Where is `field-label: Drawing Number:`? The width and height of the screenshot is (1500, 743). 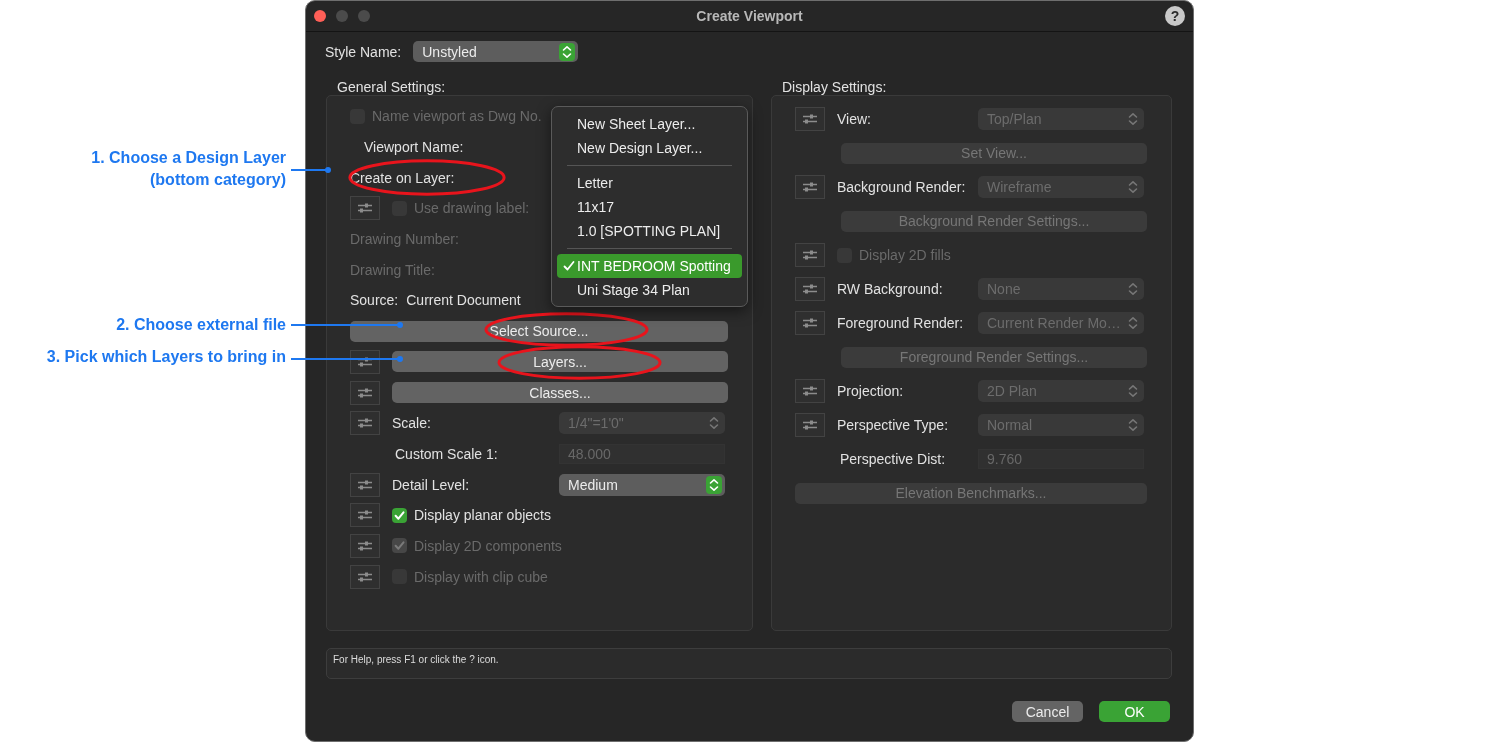 field-label: Drawing Number: is located at coordinates (404, 239).